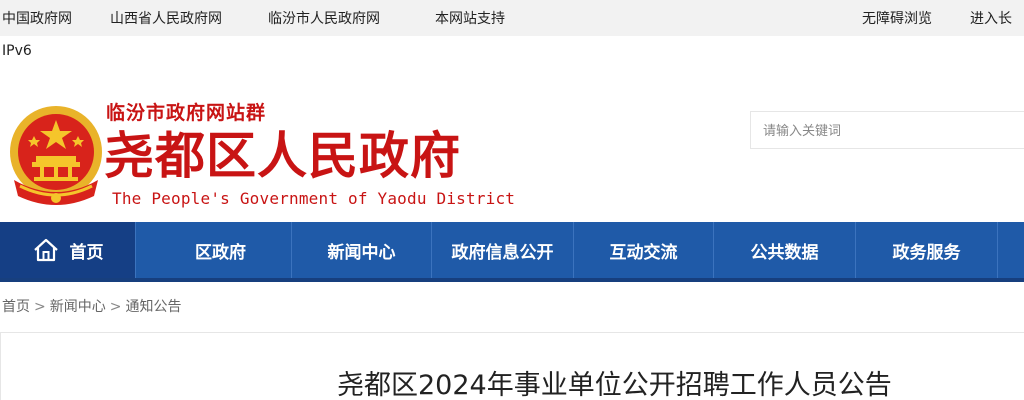 The image size is (1024, 400). What do you see at coordinates (153, 306) in the screenshot?
I see `breadcrumb-notices: 通知公告` at bounding box center [153, 306].